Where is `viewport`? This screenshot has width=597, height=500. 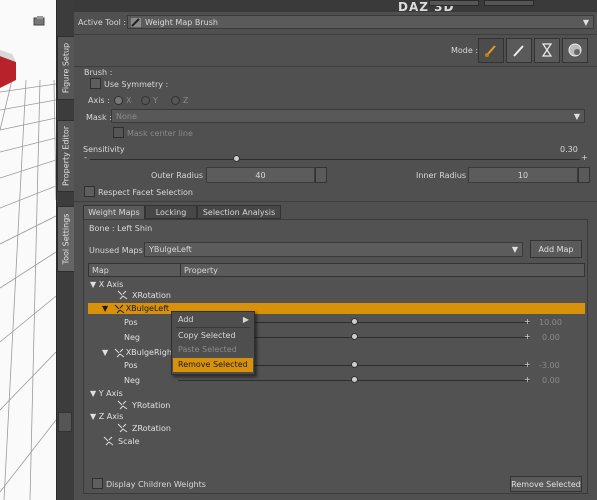 viewport is located at coordinates (28, 250).